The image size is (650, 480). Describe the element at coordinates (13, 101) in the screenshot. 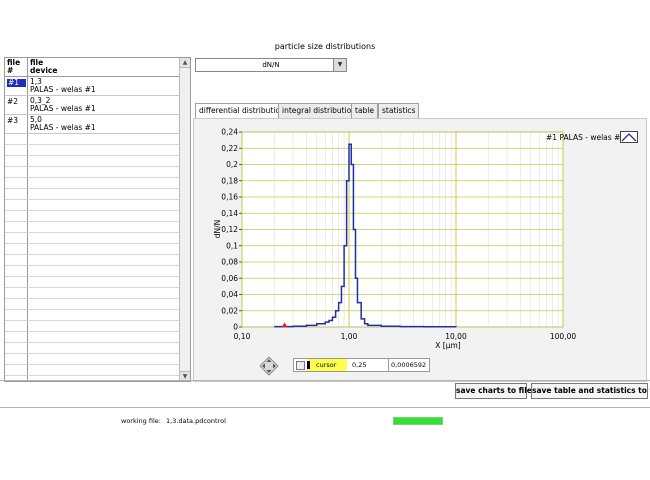

I see `file-number: #2` at that location.